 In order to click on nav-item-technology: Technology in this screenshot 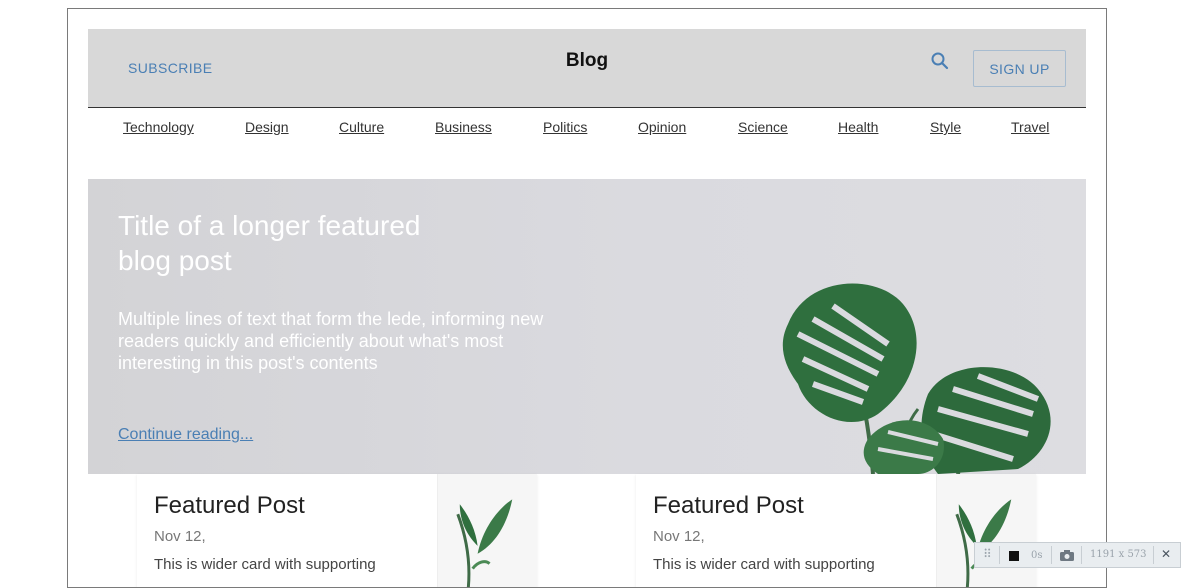, I will do `click(158, 127)`.